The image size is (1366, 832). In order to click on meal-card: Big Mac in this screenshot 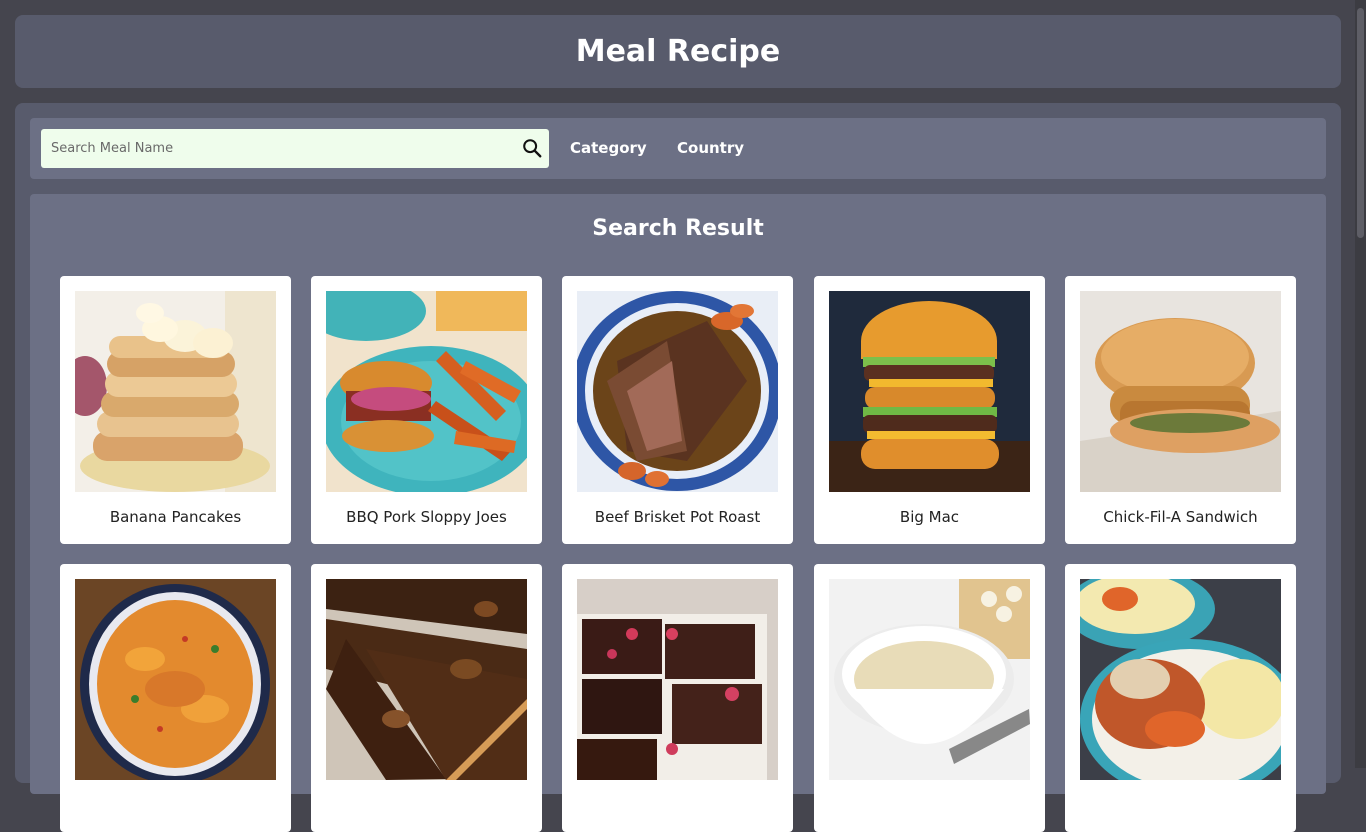, I will do `click(929, 410)`.